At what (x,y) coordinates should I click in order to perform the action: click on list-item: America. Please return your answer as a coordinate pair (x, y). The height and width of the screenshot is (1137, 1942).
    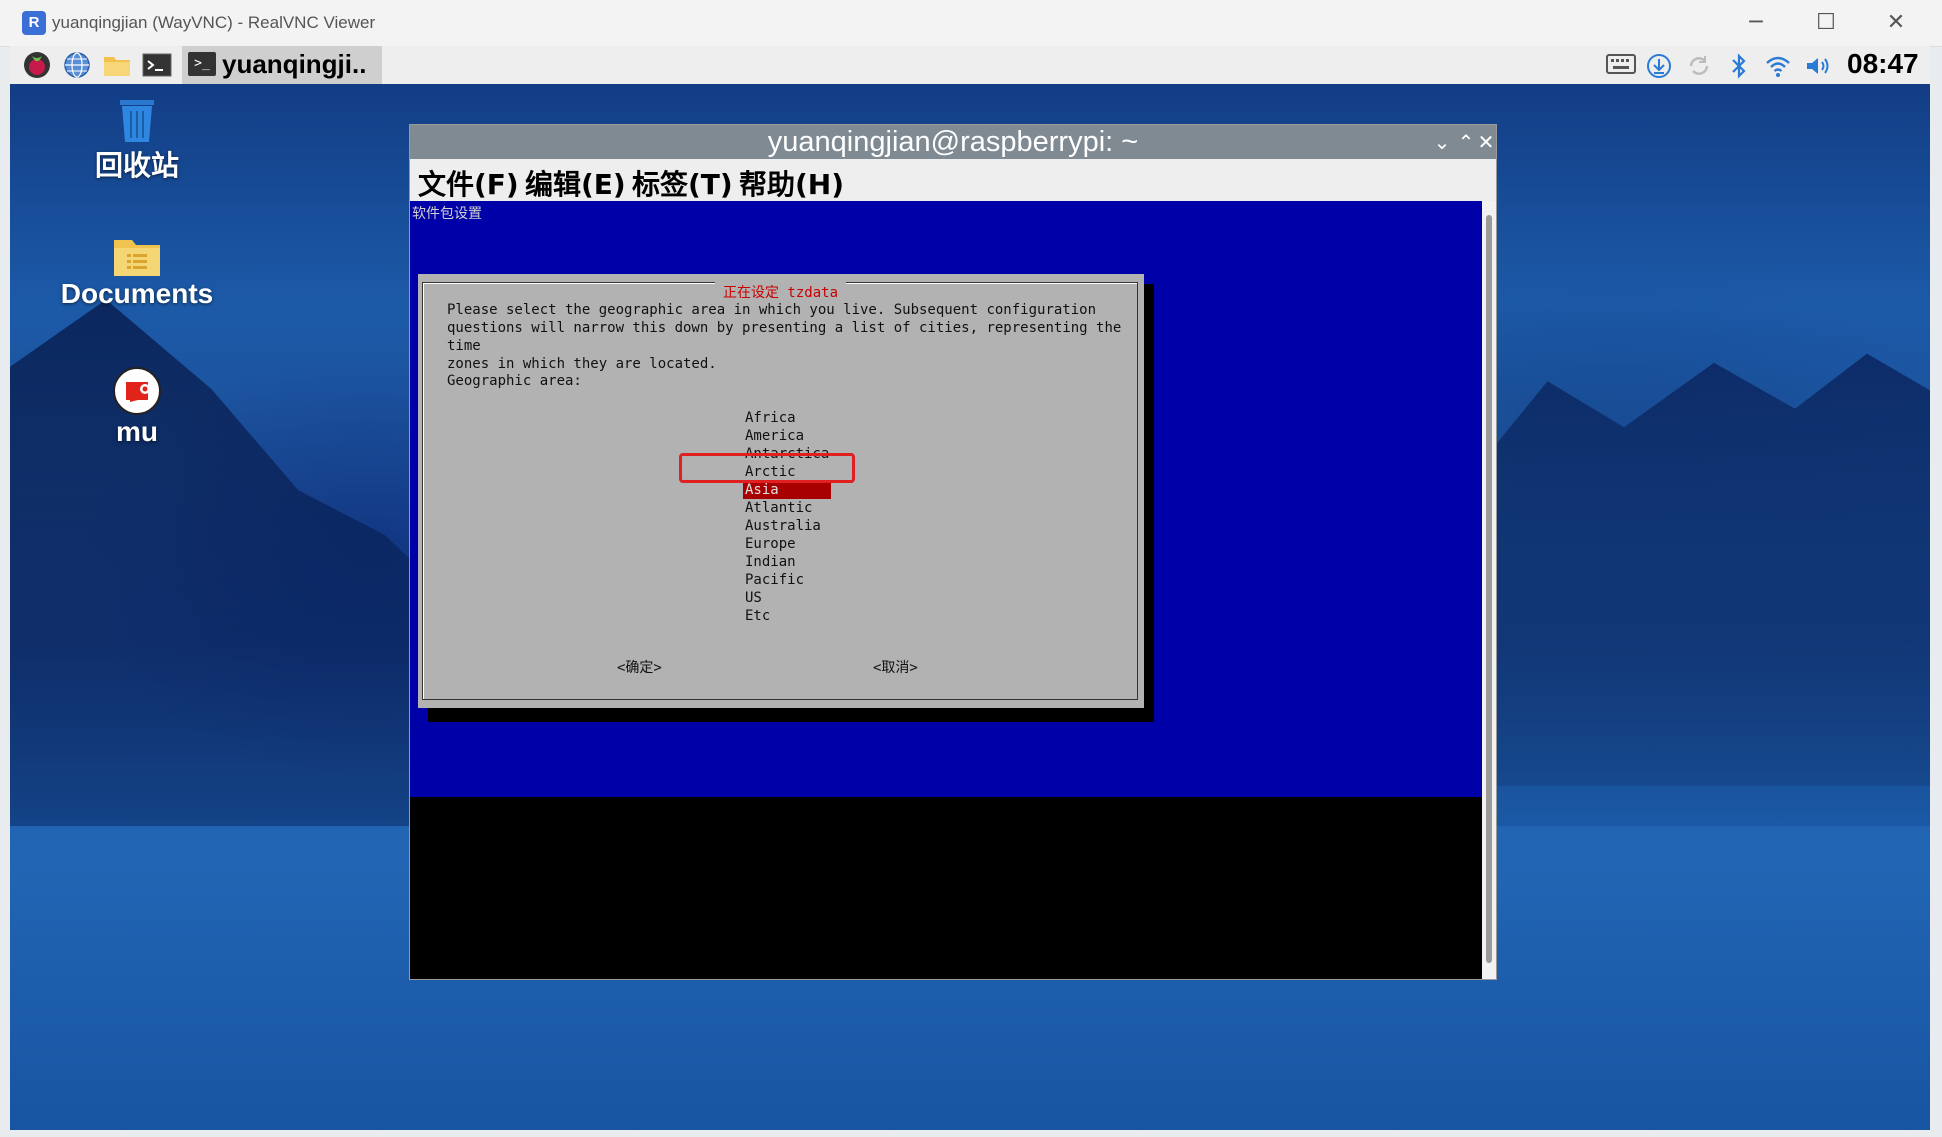
    Looking at the image, I should click on (787, 436).